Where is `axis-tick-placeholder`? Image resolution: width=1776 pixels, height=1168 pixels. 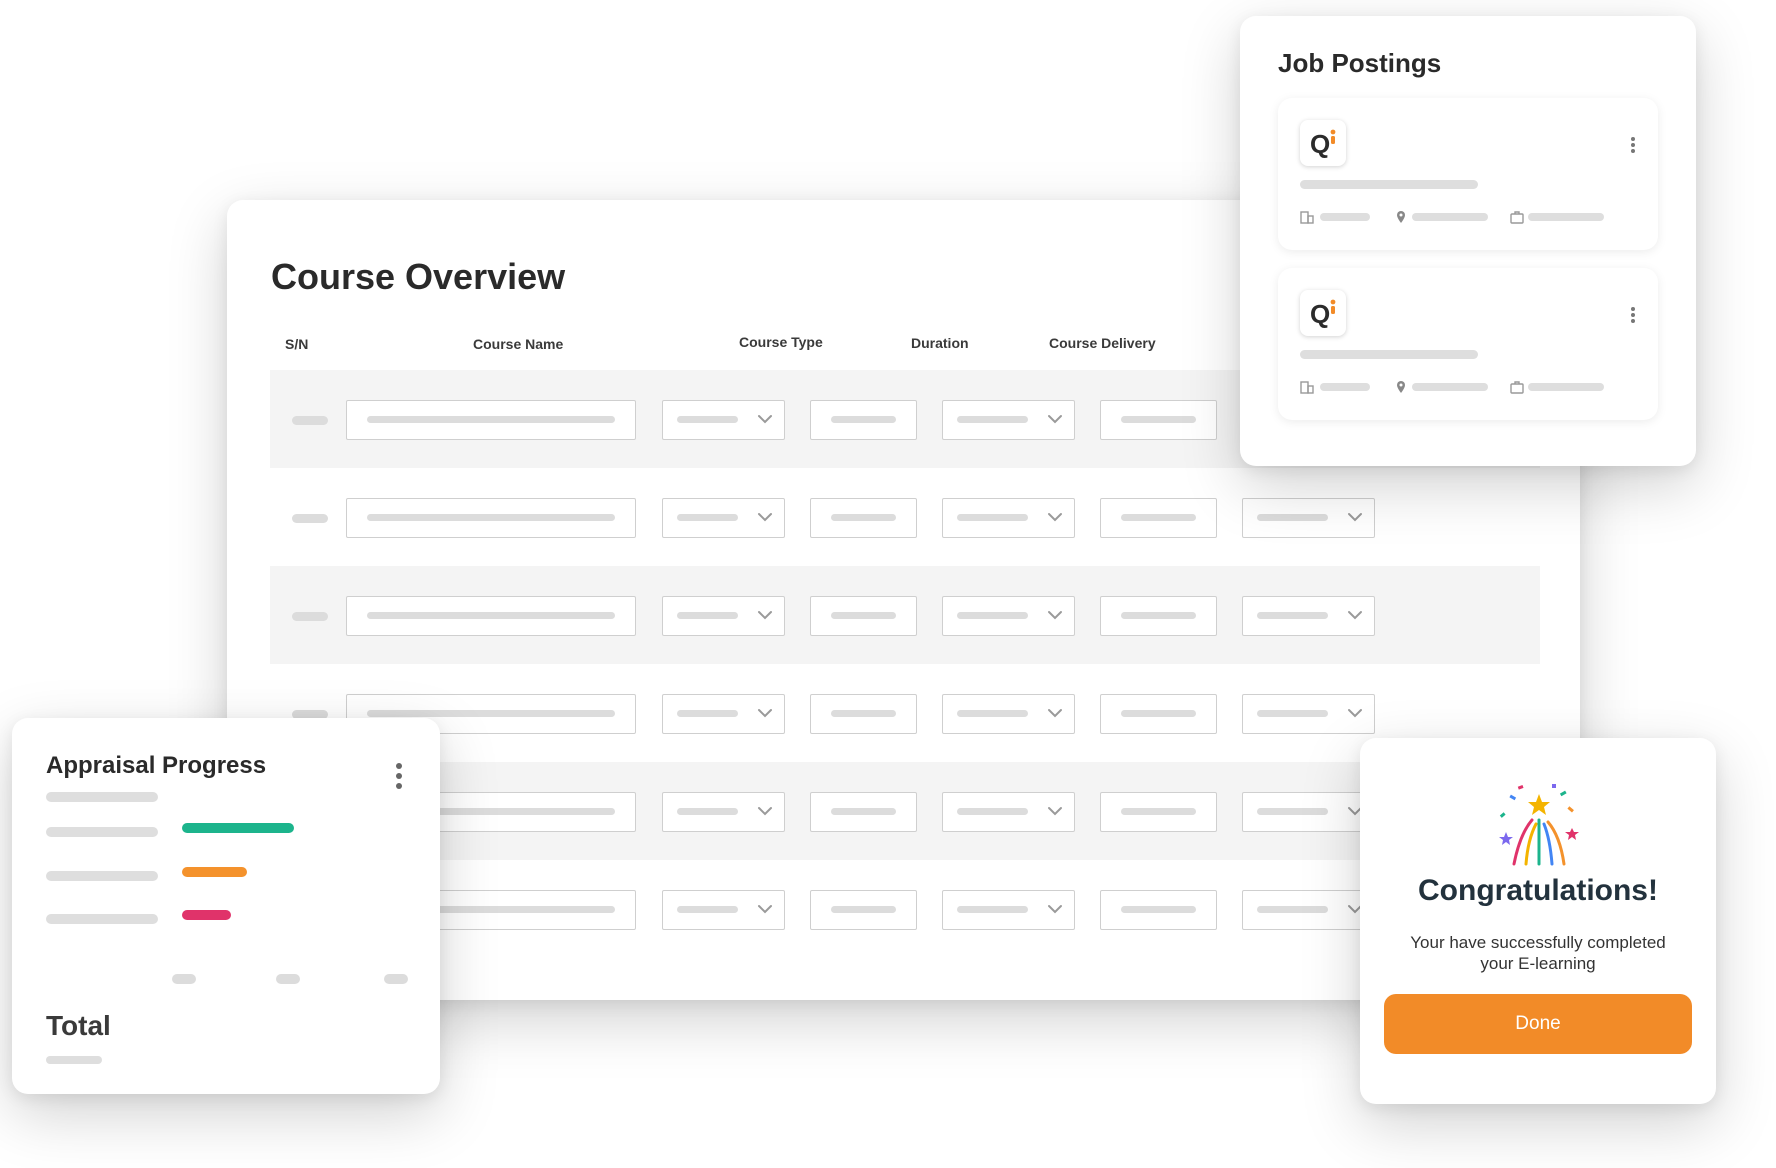
axis-tick-placeholder is located at coordinates (184, 979).